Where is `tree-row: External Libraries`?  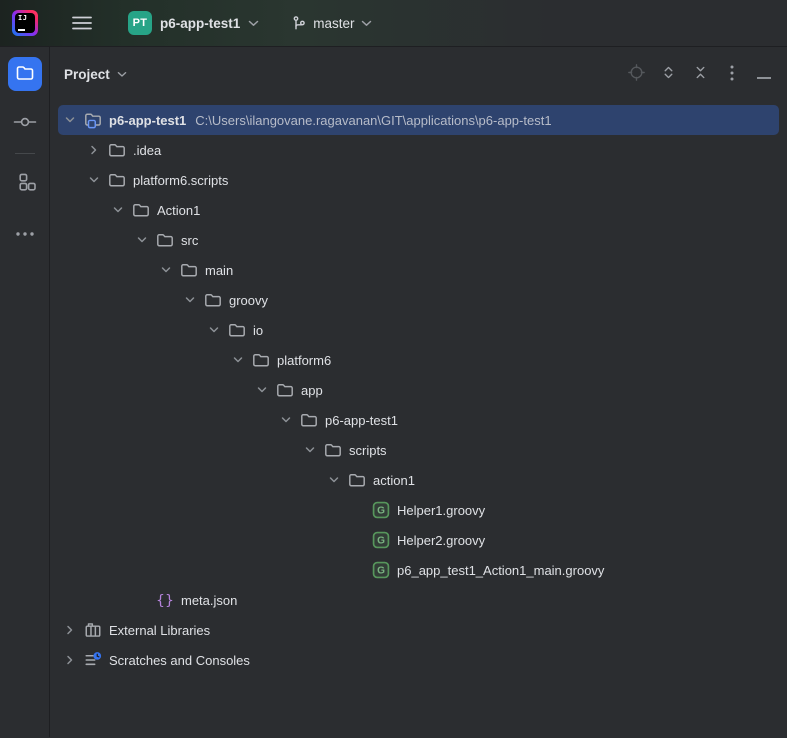
tree-row: External Libraries is located at coordinates (418, 630).